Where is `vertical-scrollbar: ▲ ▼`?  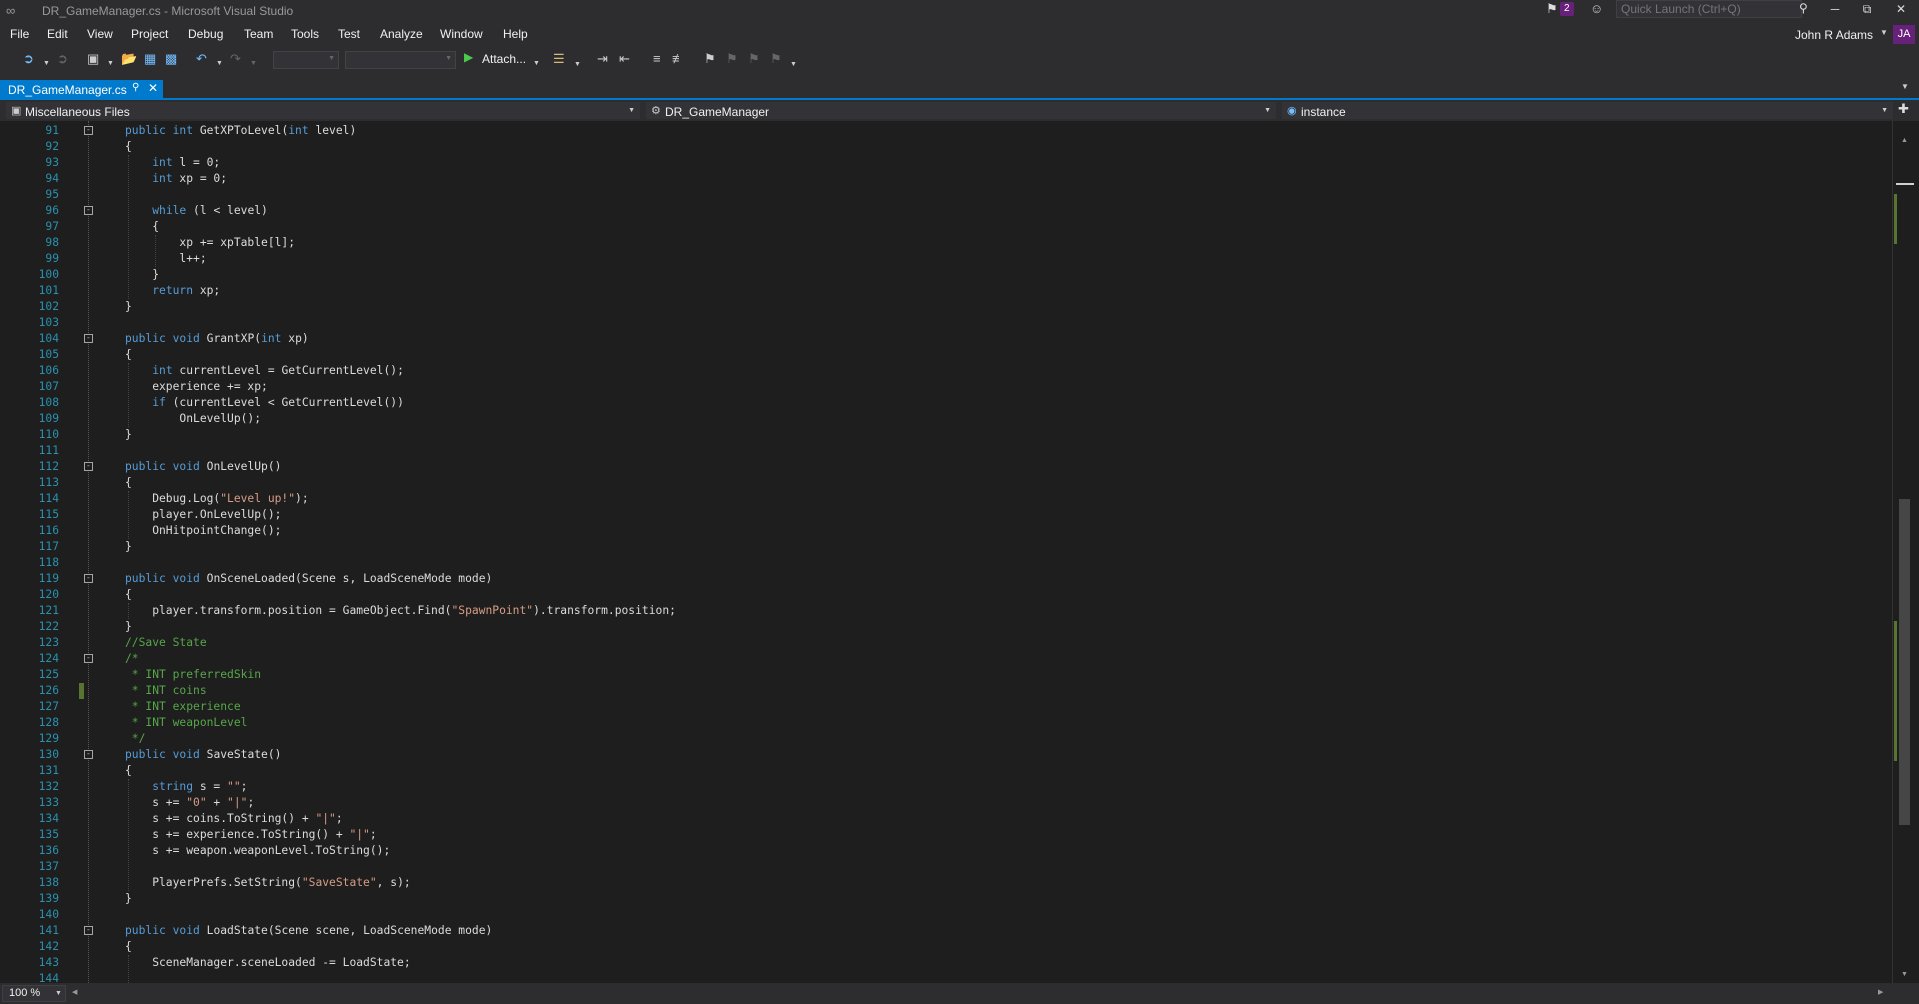
vertical-scrollbar: ▲ ▼ is located at coordinates (1905, 552).